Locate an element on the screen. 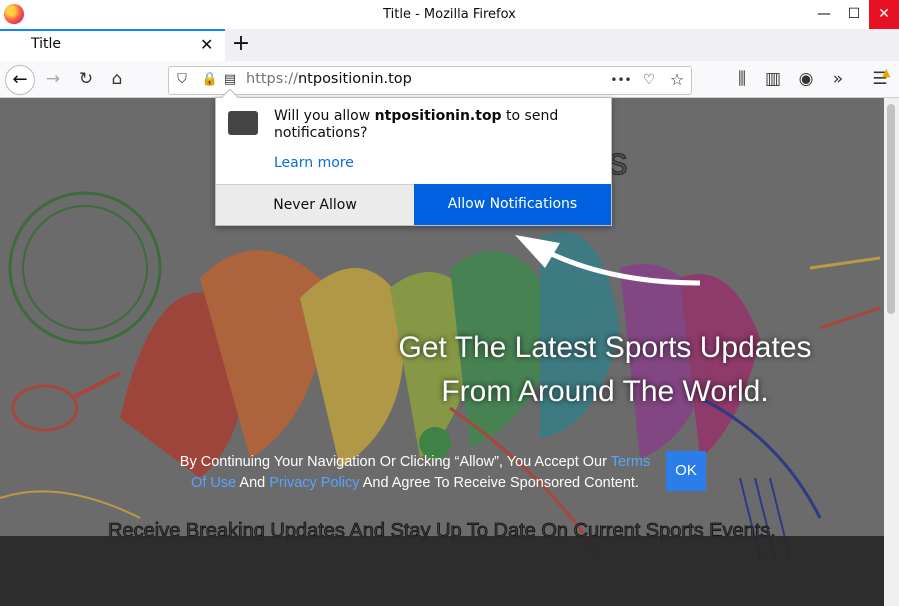 This screenshot has width=899, height=606. privacy-policy-link: Privacy Policy is located at coordinates (314, 483).